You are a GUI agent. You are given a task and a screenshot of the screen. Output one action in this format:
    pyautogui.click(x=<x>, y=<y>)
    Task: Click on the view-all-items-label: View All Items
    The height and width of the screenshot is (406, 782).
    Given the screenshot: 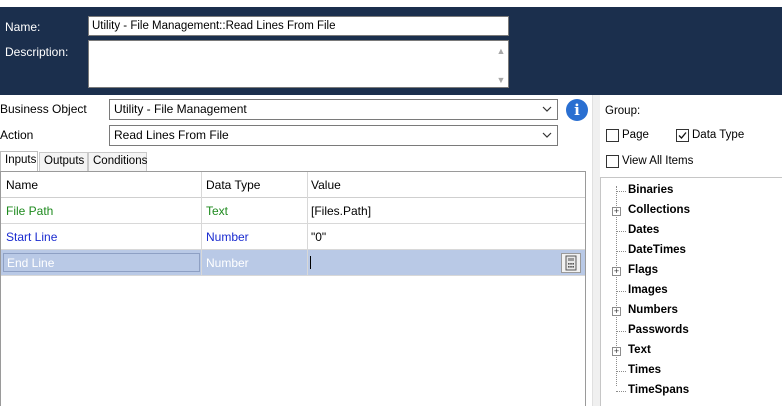 What is the action you would take?
    pyautogui.click(x=657, y=161)
    